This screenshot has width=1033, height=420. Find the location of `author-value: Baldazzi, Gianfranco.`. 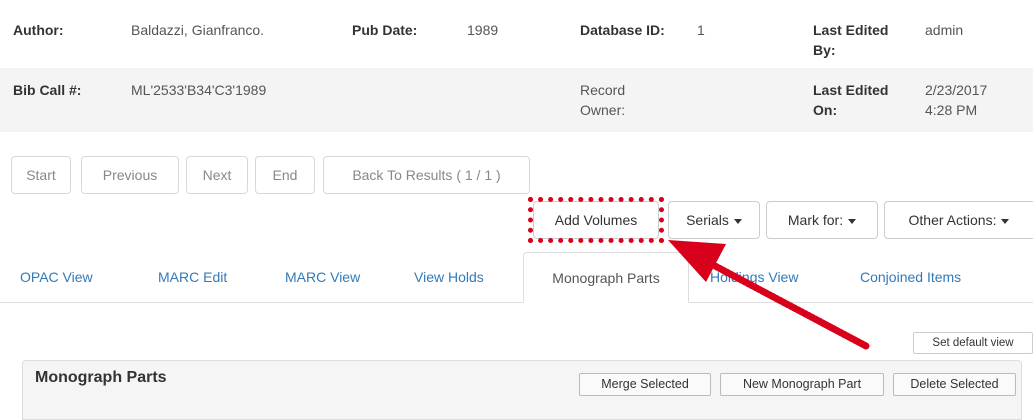

author-value: Baldazzi, Gianfranco. is located at coordinates (198, 30).